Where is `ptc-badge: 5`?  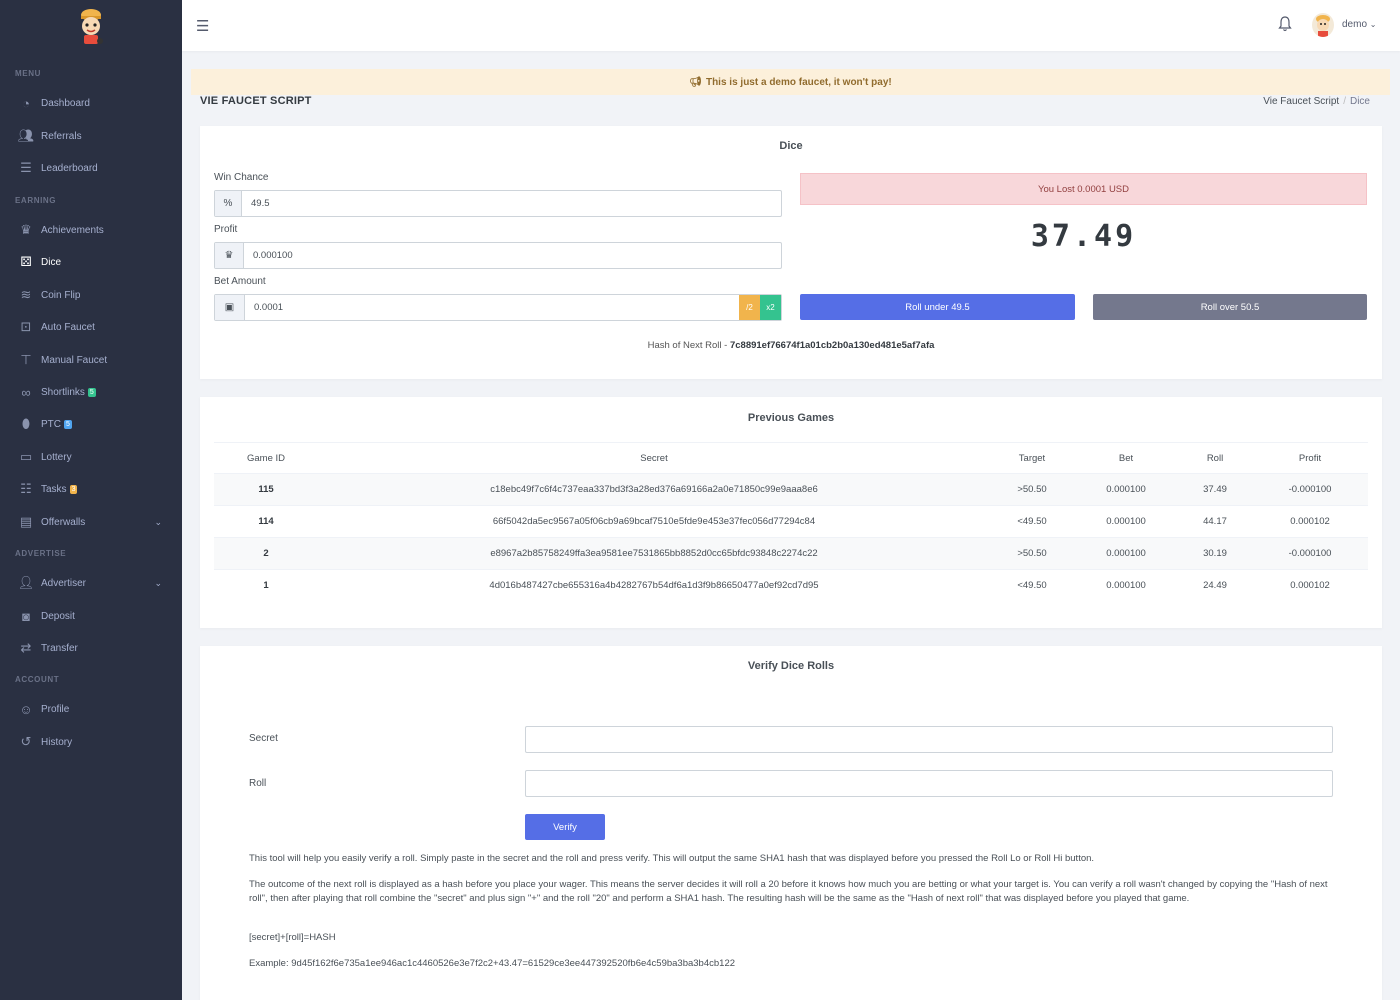
ptc-badge: 5 is located at coordinates (68, 424).